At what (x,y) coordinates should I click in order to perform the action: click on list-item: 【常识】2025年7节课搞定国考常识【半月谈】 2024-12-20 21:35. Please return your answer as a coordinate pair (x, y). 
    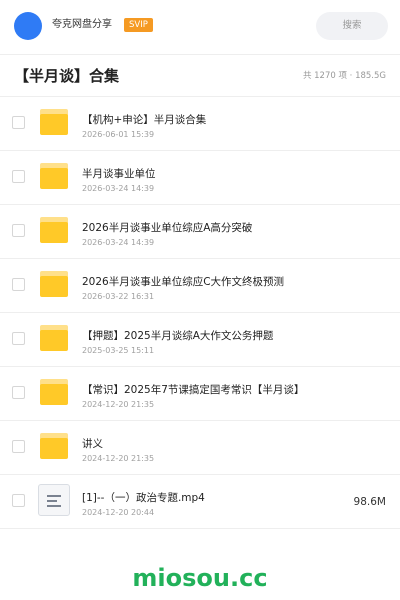
    Looking at the image, I should click on (200, 394).